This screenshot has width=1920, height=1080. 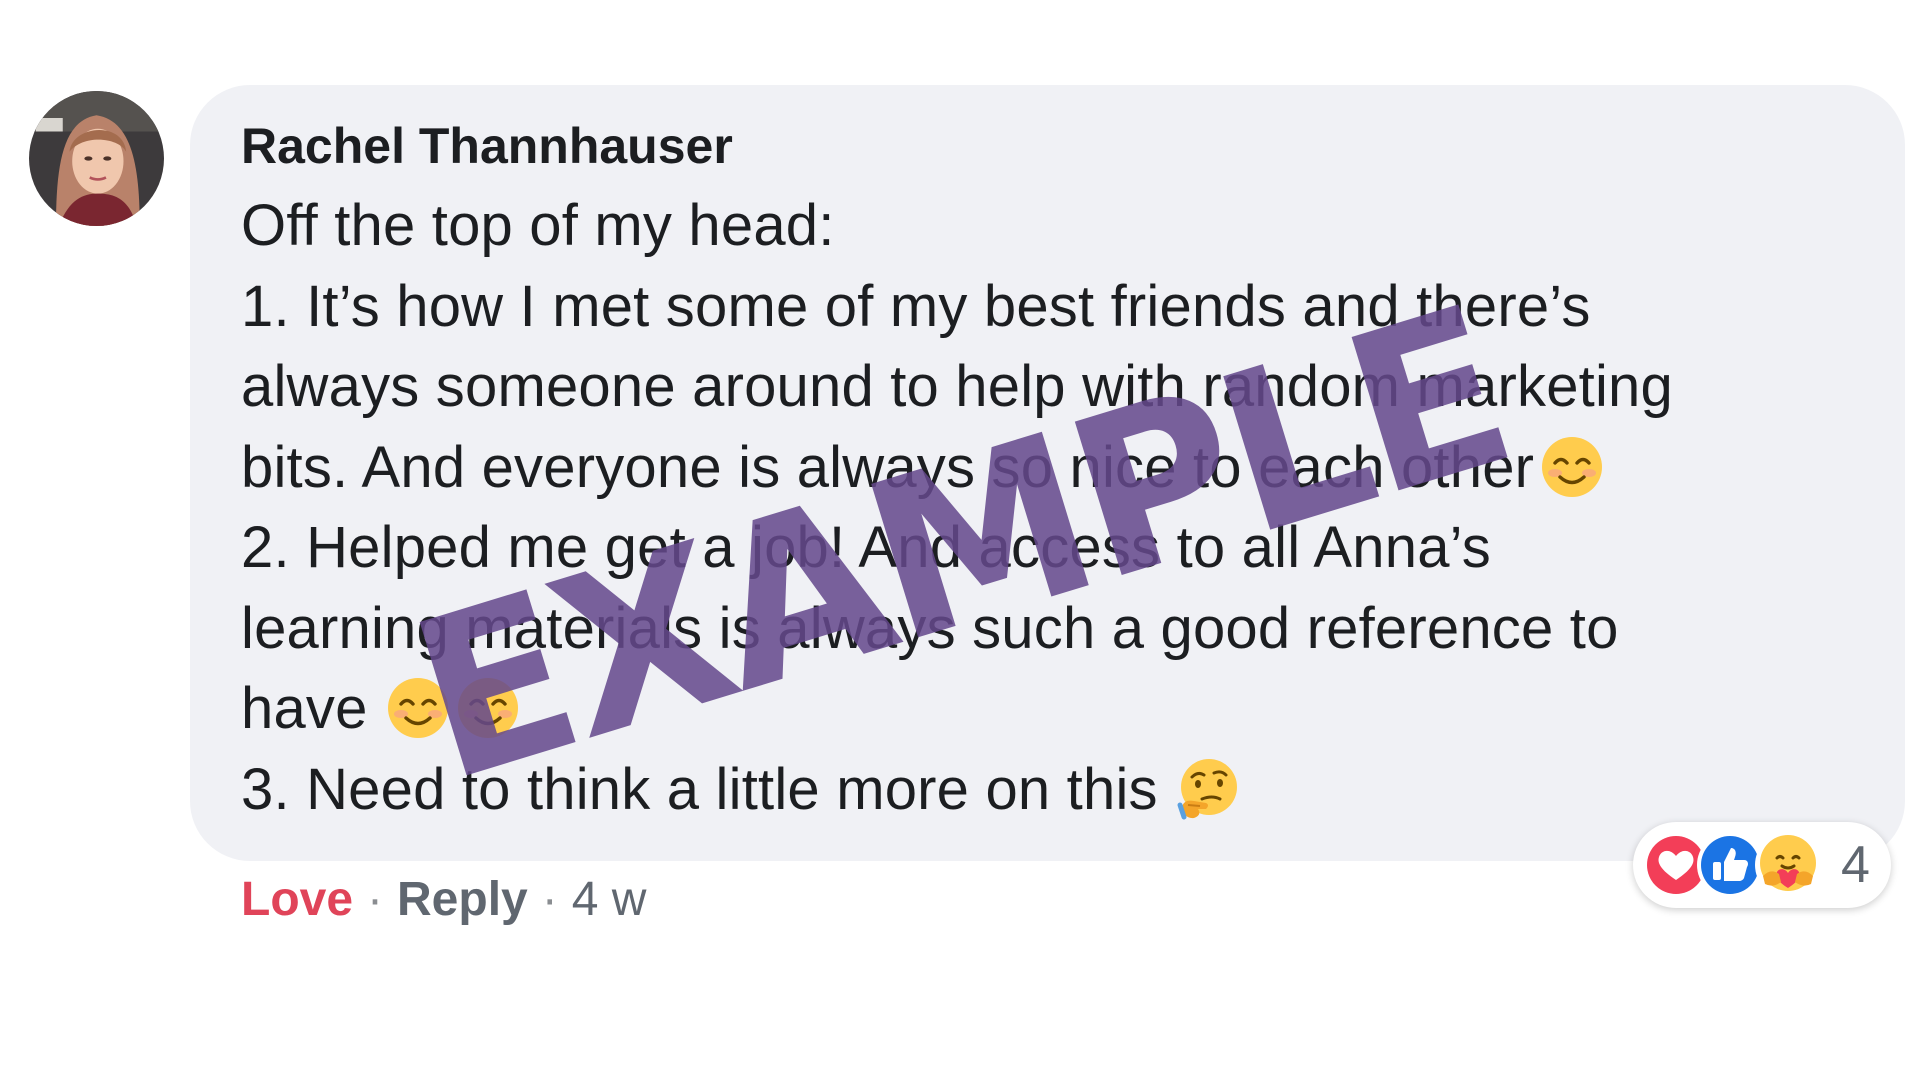 I want to click on comment-line: 3. Need to think a little more on this, so click(x=740, y=790).